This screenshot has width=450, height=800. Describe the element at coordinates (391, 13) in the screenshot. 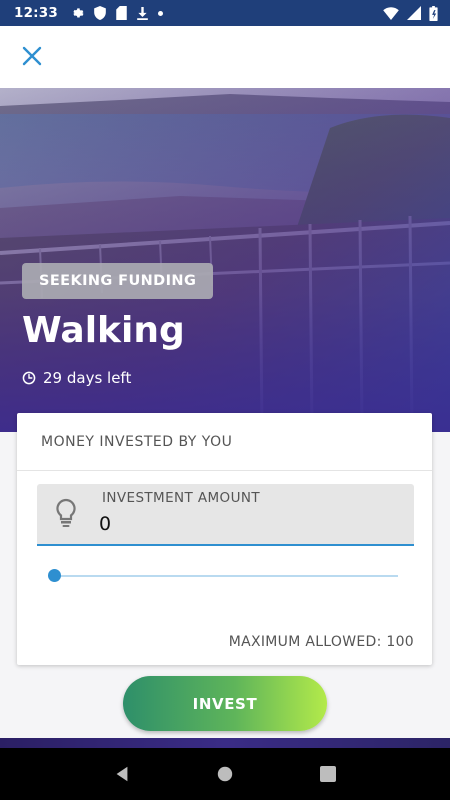

I see `wifi-icon` at that location.